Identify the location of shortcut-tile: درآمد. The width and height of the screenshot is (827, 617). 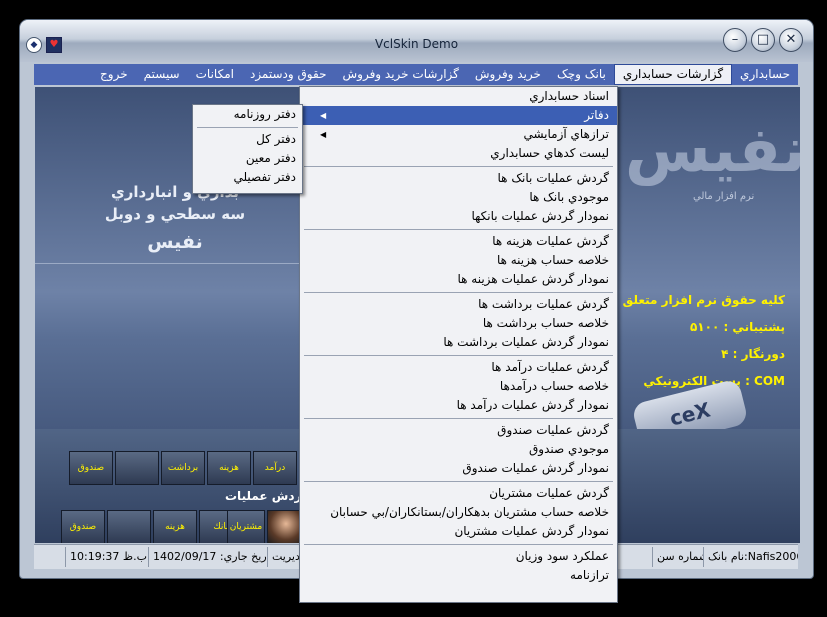
(275, 468).